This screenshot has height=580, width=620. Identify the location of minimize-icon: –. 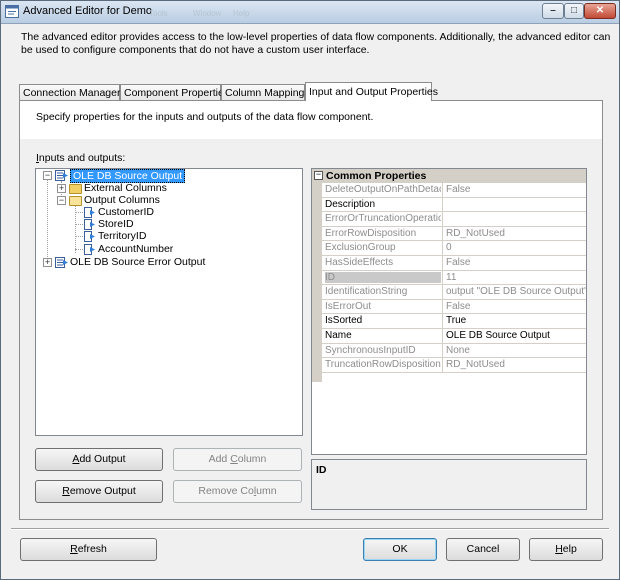
(553, 10).